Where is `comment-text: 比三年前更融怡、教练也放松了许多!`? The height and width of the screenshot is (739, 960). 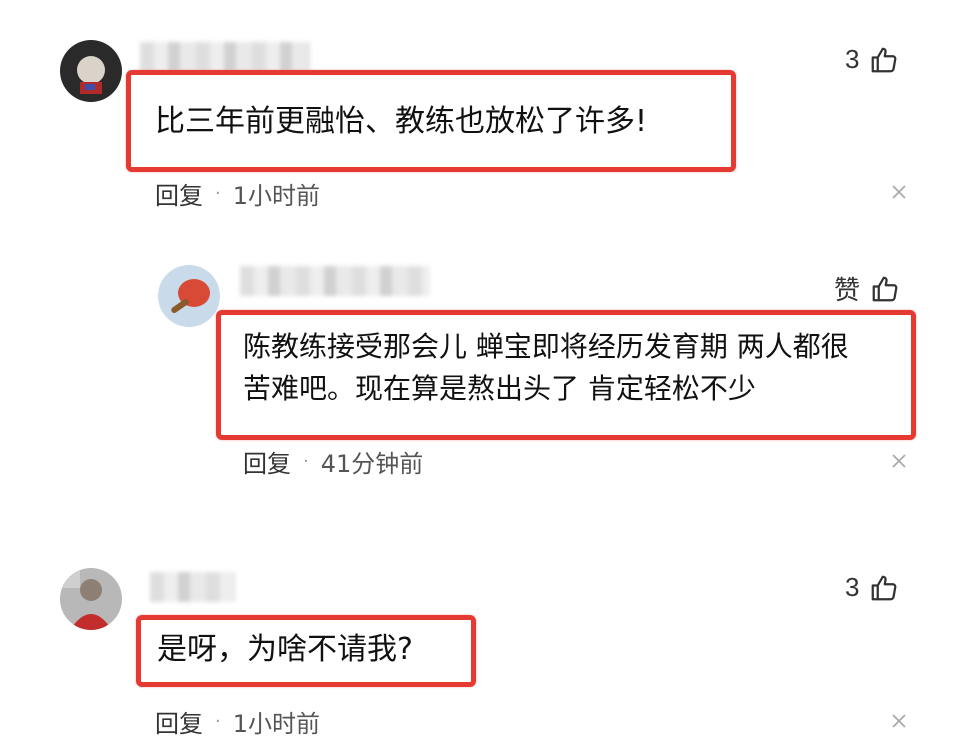
comment-text: 比三年前更融怡、教练也放松了许多! is located at coordinates (401, 121).